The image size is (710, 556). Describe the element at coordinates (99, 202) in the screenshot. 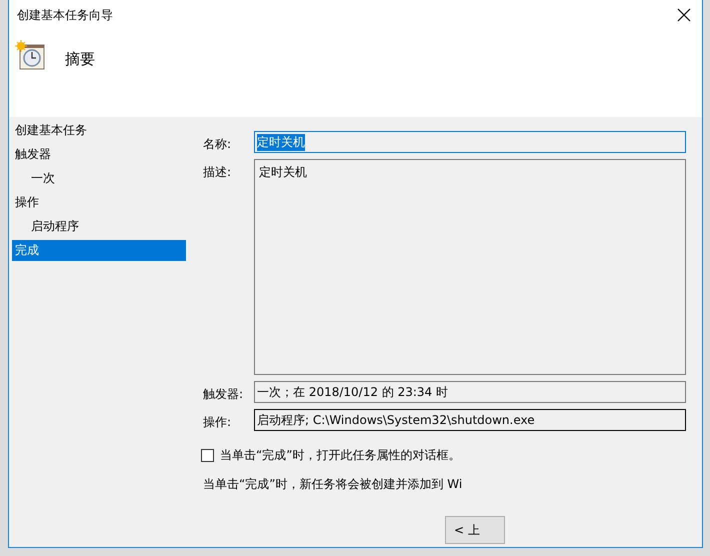

I see `step-item: 操作` at that location.